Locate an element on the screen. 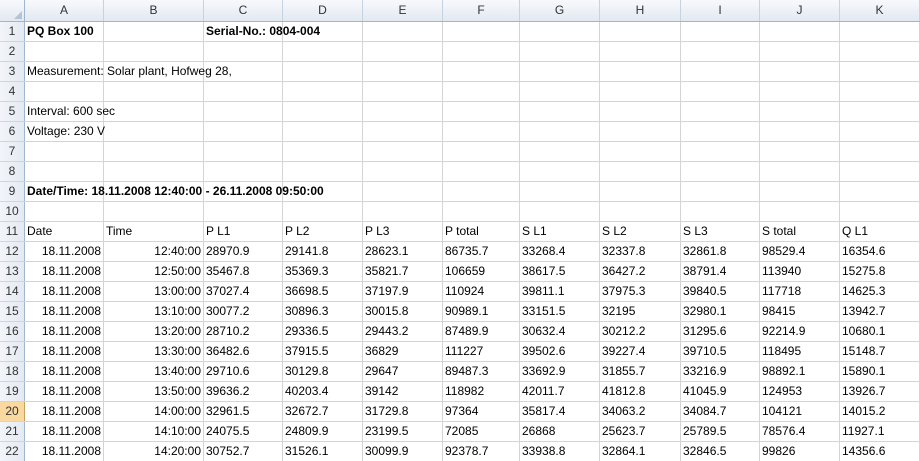  table-cell: 37027.4 is located at coordinates (243, 291).